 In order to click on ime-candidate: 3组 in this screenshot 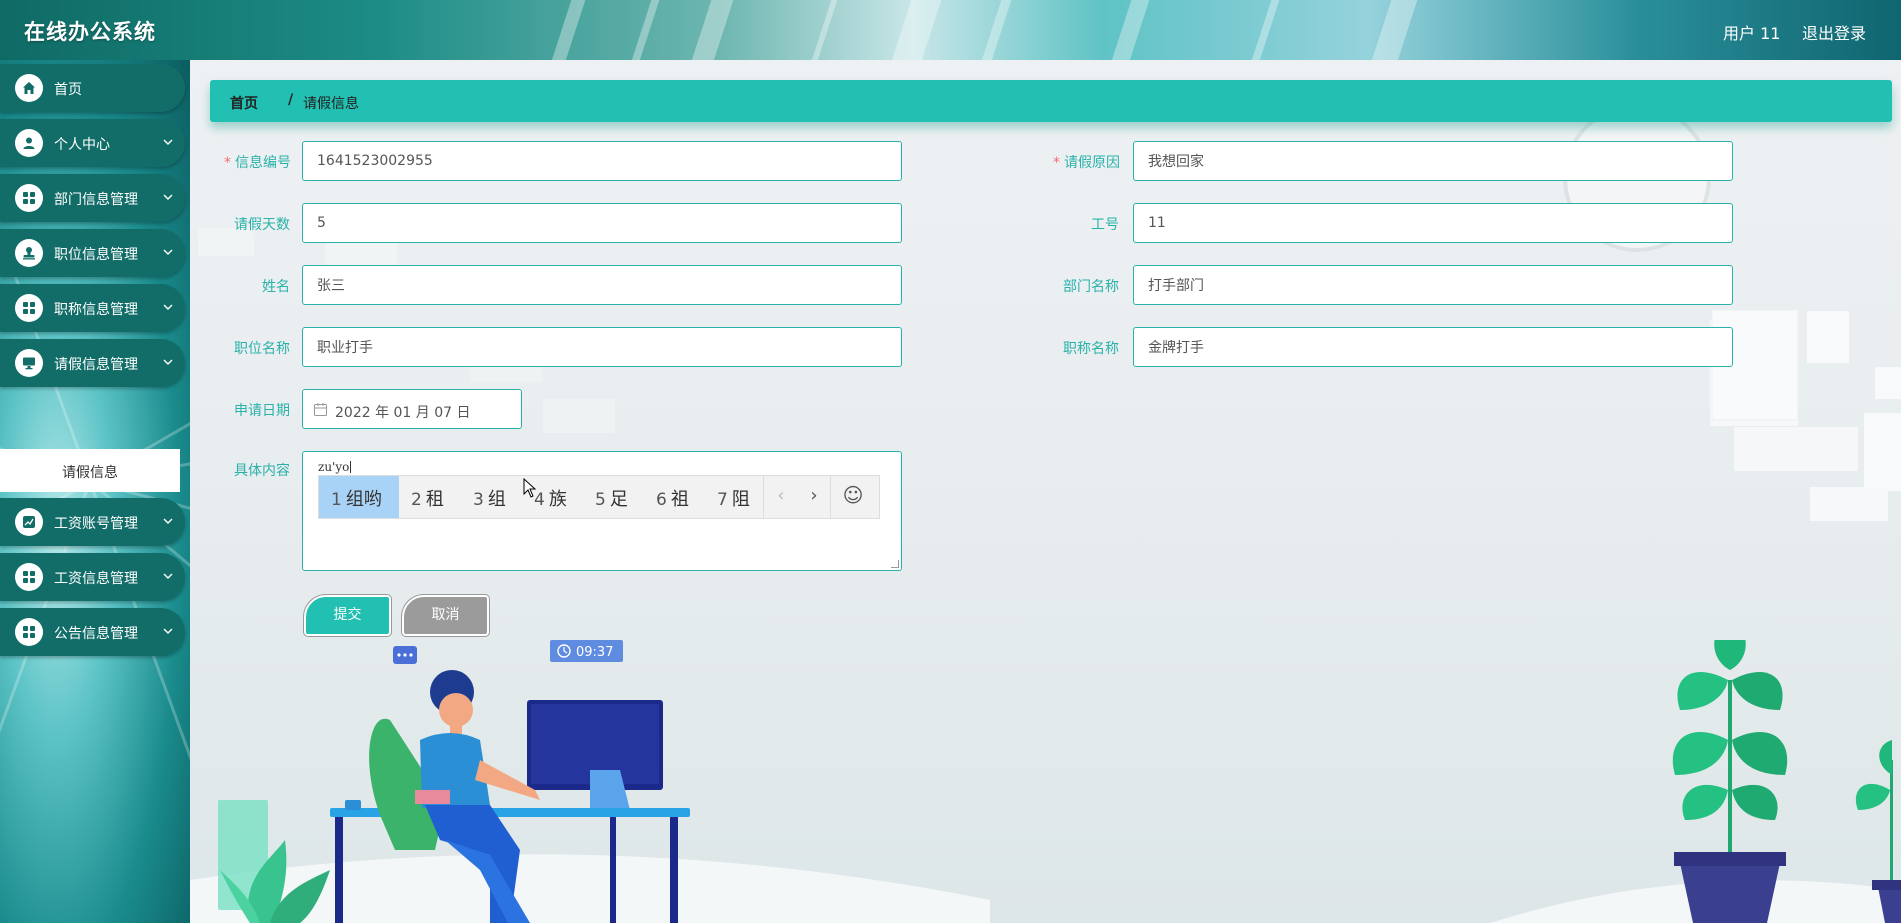, I will do `click(489, 497)`.